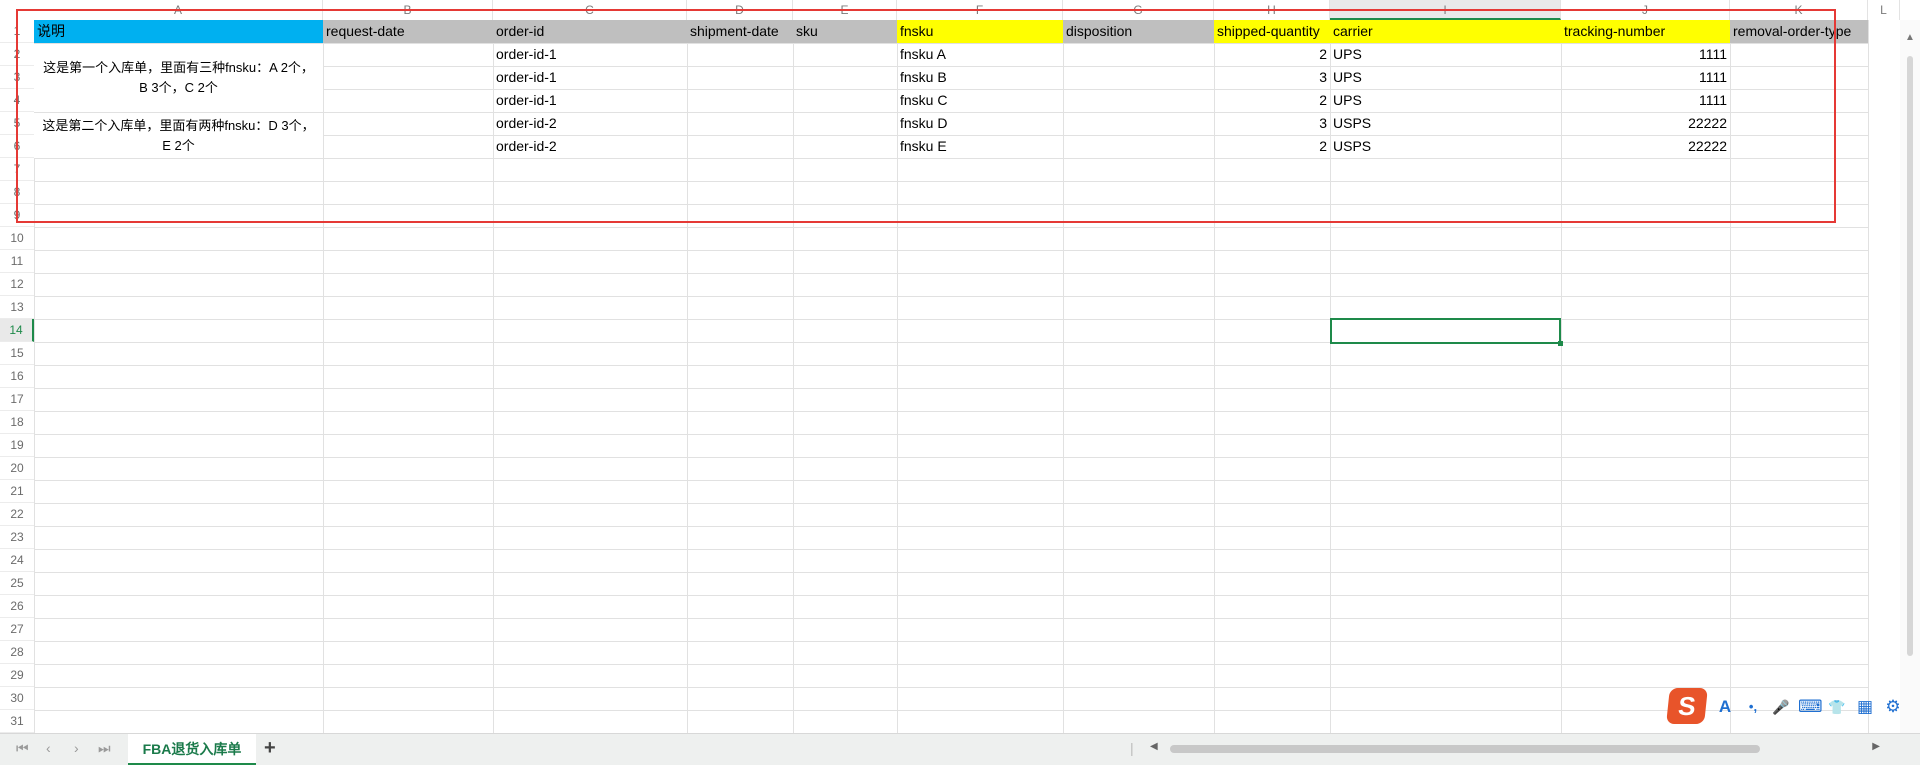 The image size is (1920, 765). I want to click on column-header-j: J, so click(1645, 10).